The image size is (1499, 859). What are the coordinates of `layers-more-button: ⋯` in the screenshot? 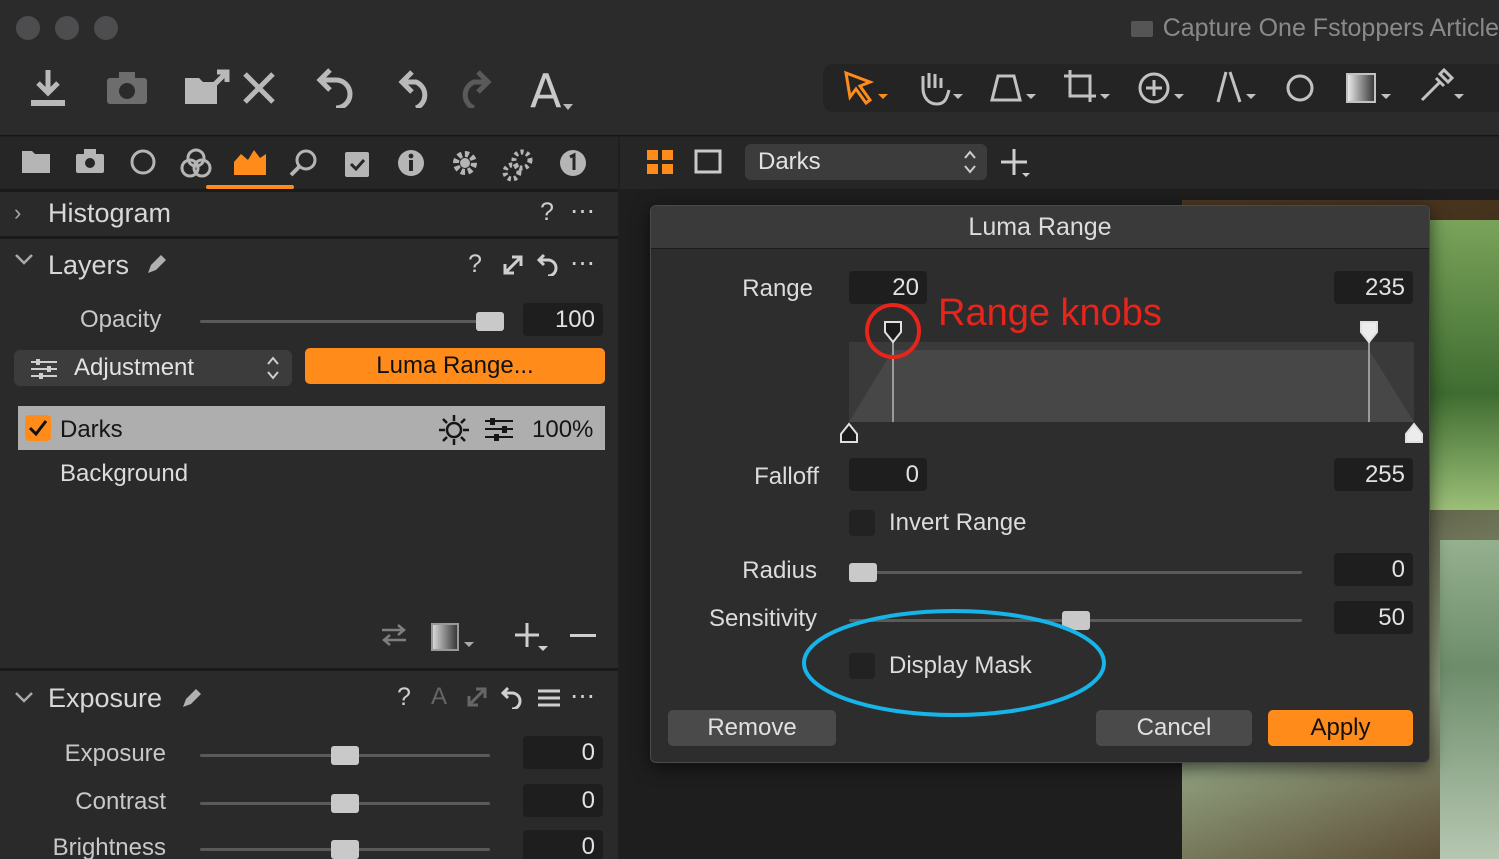 It's located at (582, 263).